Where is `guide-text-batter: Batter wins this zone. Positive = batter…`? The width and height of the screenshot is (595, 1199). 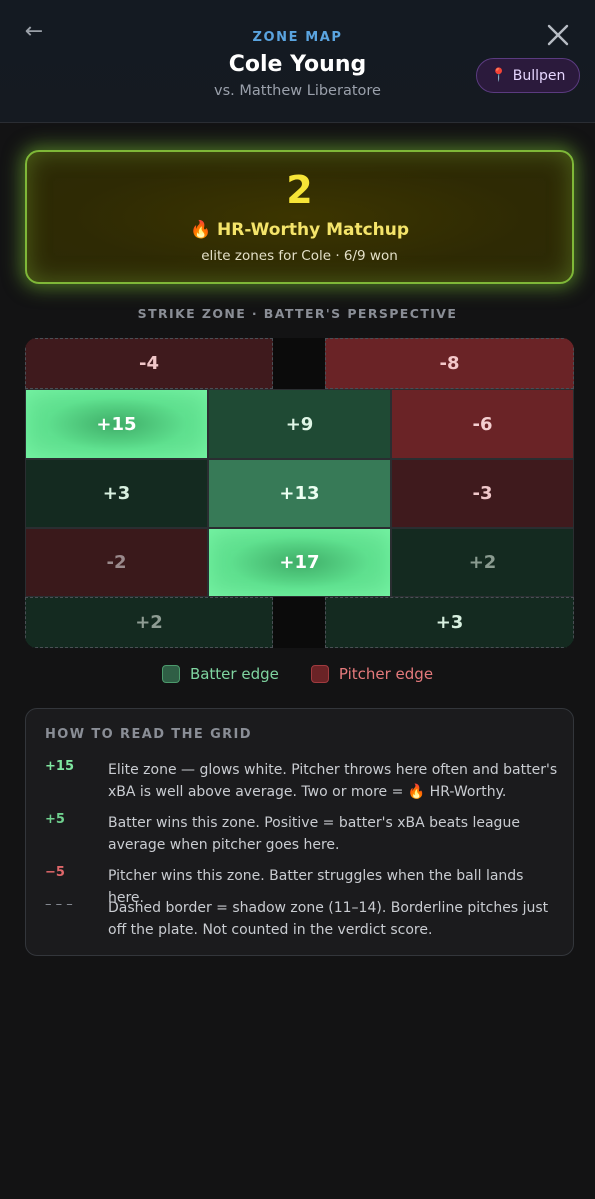
guide-text-batter: Batter wins this zone. Positive = batter… is located at coordinates (314, 834).